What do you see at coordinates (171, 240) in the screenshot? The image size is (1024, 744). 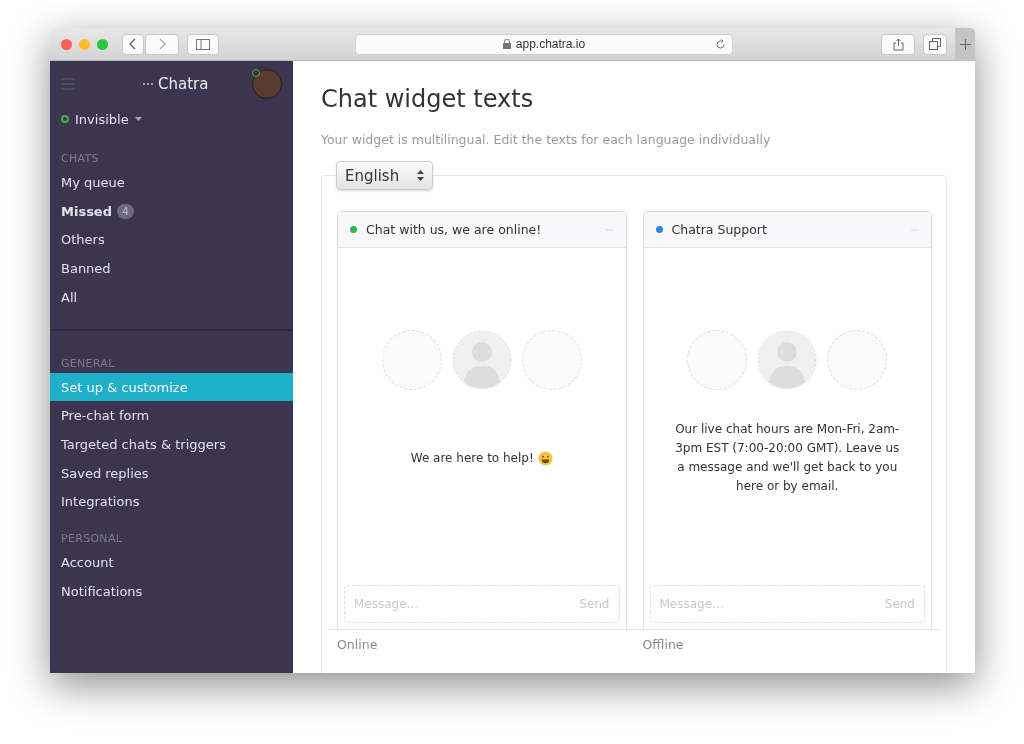 I see `sidebar-item: Others` at bounding box center [171, 240].